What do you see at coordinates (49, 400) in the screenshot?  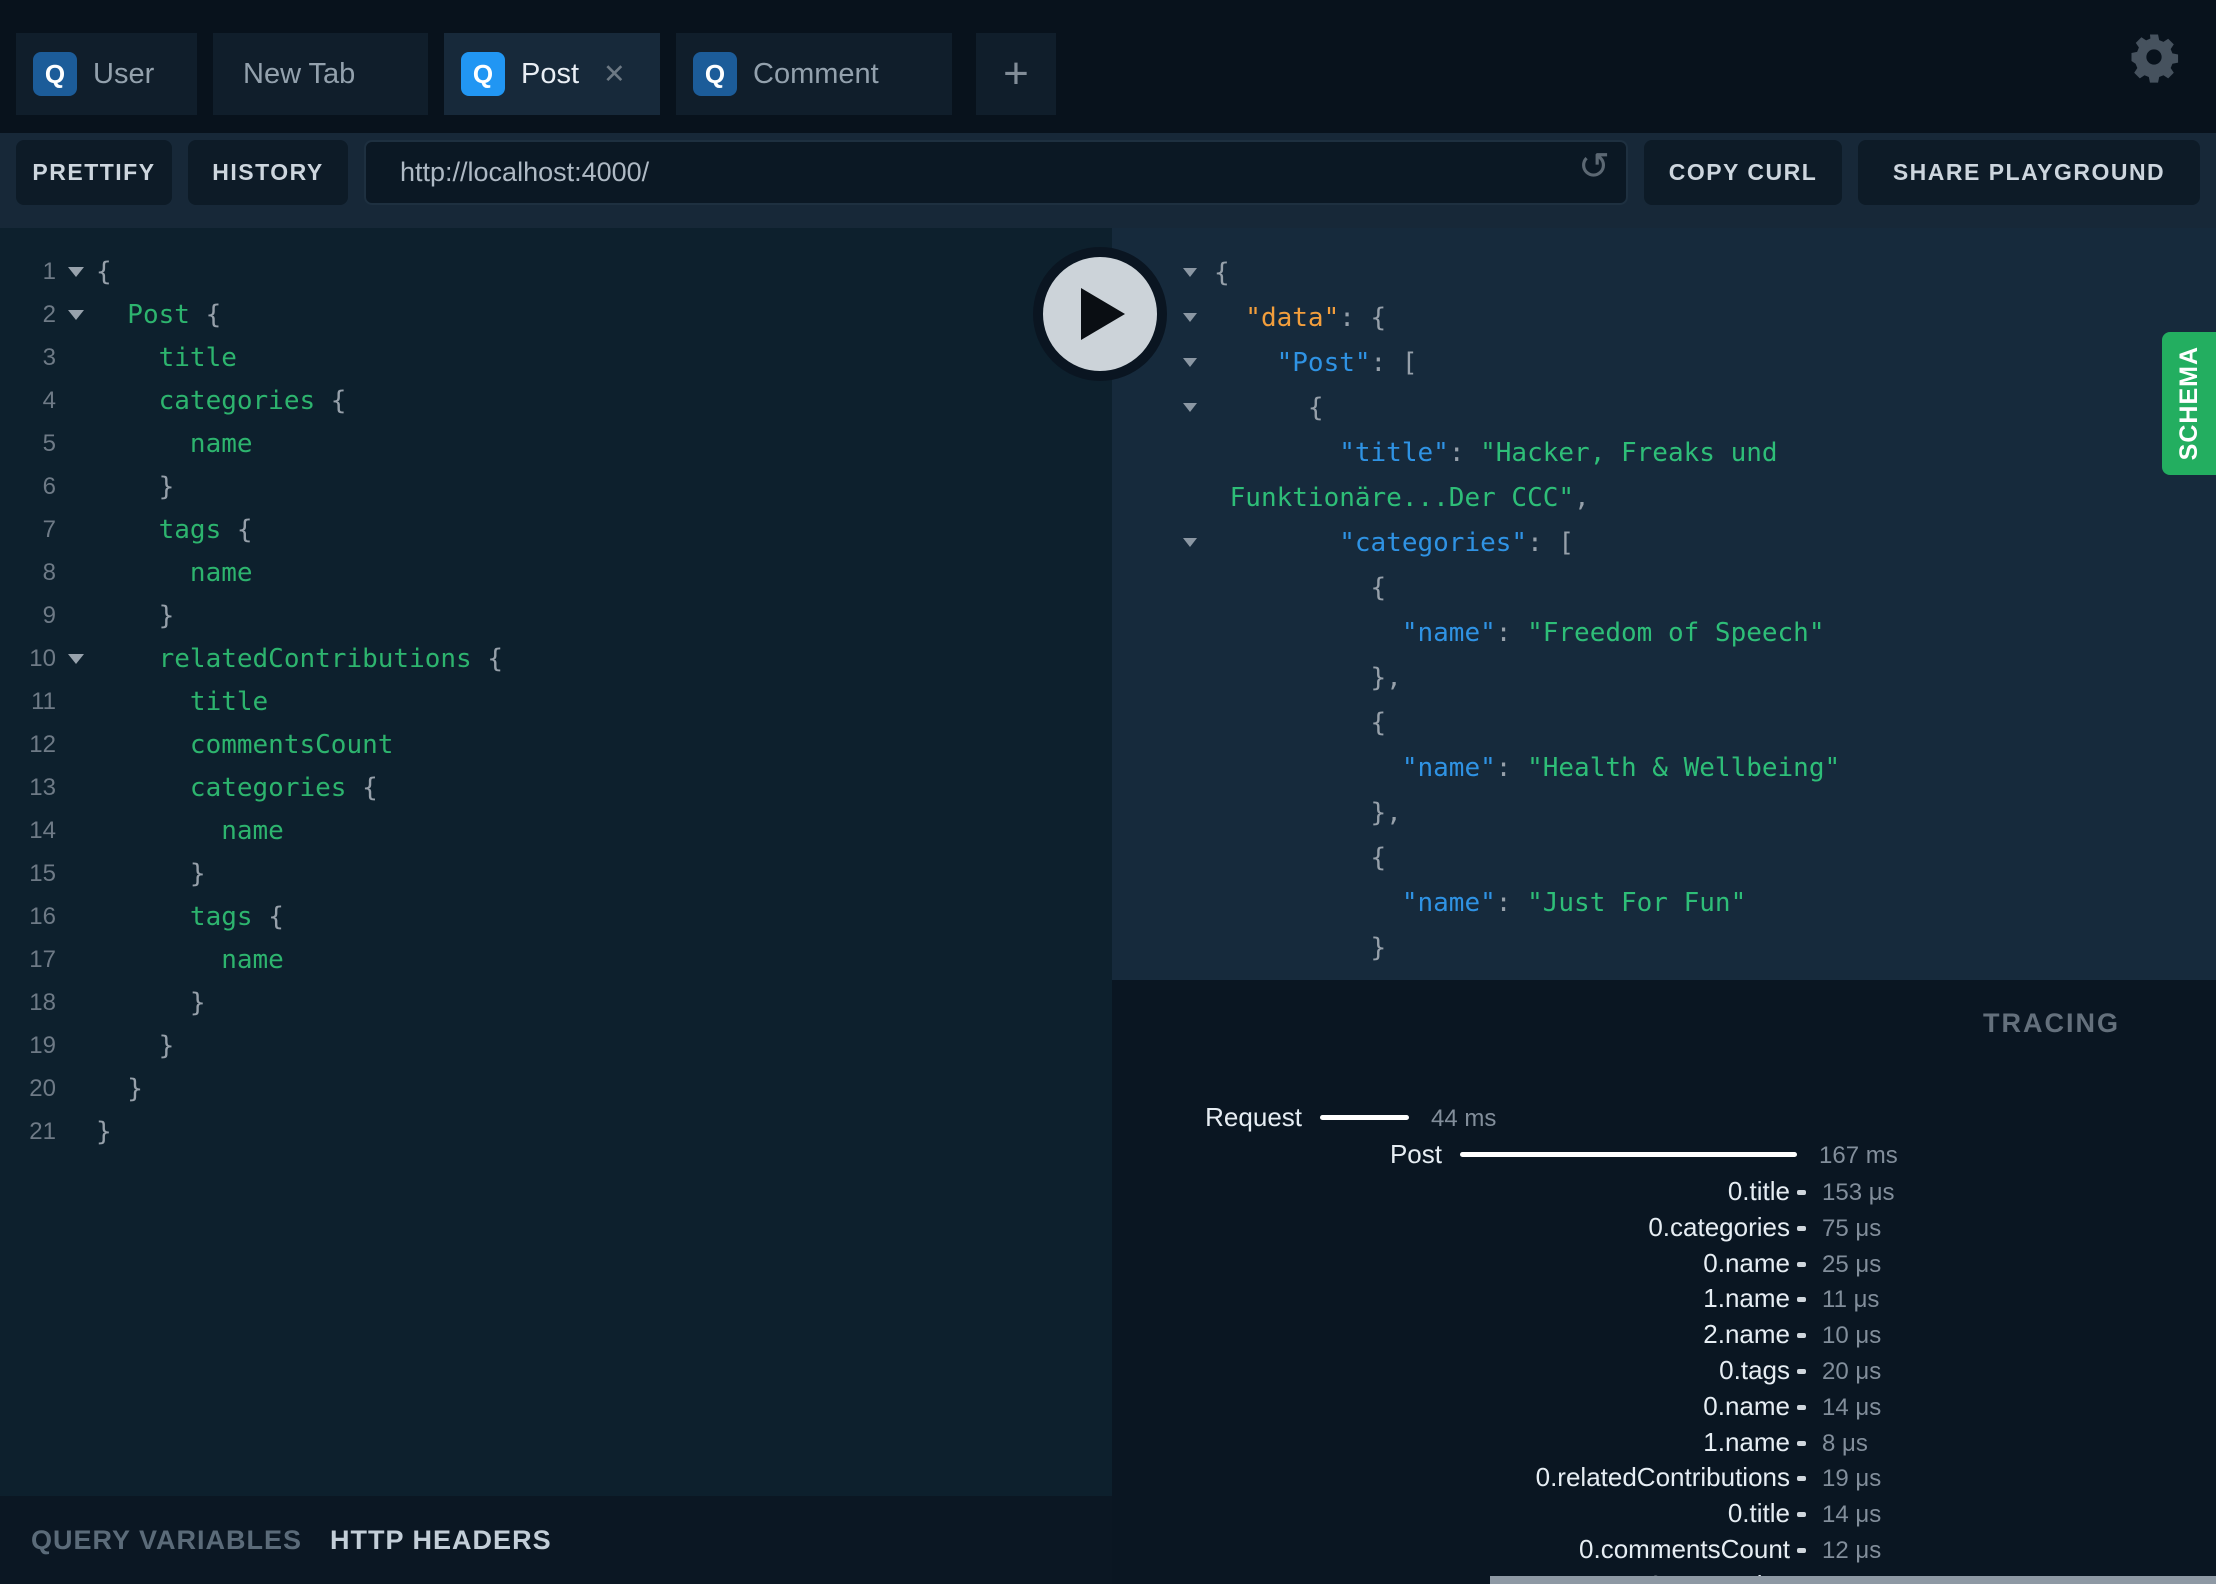 I see `line-number: 4` at bounding box center [49, 400].